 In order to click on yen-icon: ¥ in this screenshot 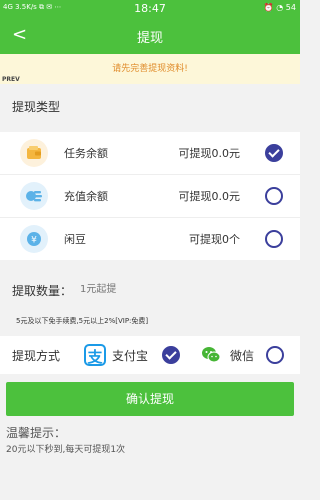, I will do `click(34, 239)`.